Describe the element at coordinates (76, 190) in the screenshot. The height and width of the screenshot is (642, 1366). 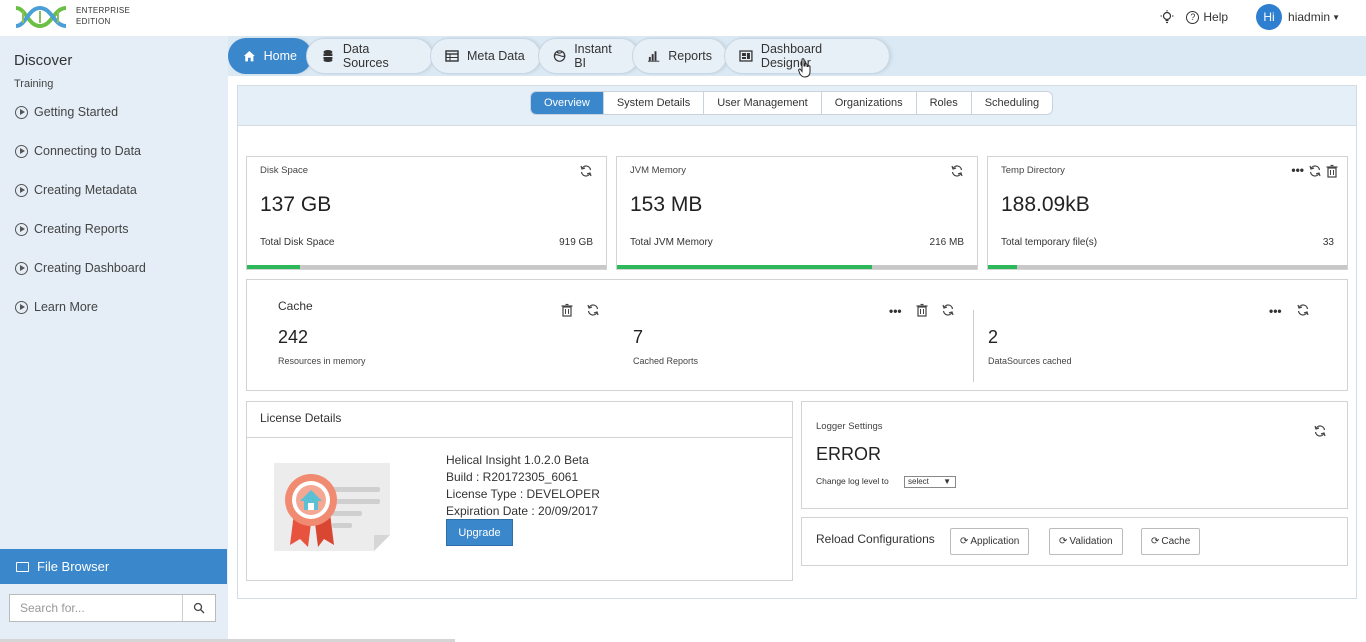
I see `sidebar-item-creating-metadata: Creating Metadata` at that location.